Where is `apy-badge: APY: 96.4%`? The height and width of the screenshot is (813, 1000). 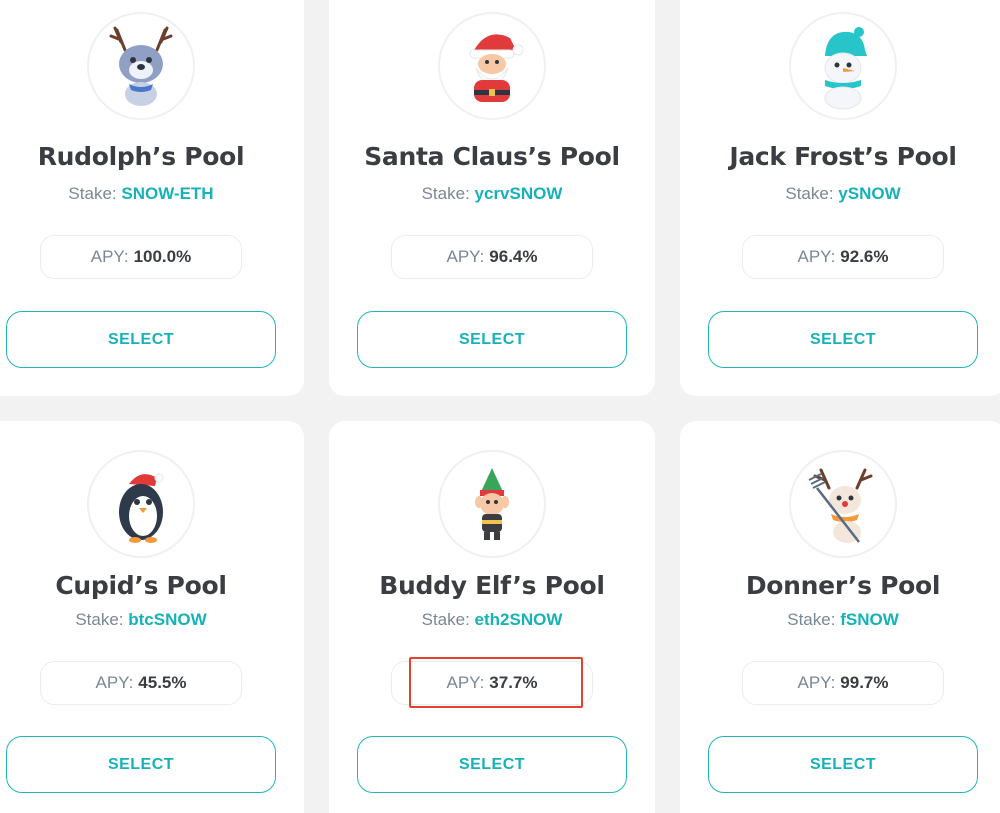
apy-badge: APY: 96.4% is located at coordinates (492, 257).